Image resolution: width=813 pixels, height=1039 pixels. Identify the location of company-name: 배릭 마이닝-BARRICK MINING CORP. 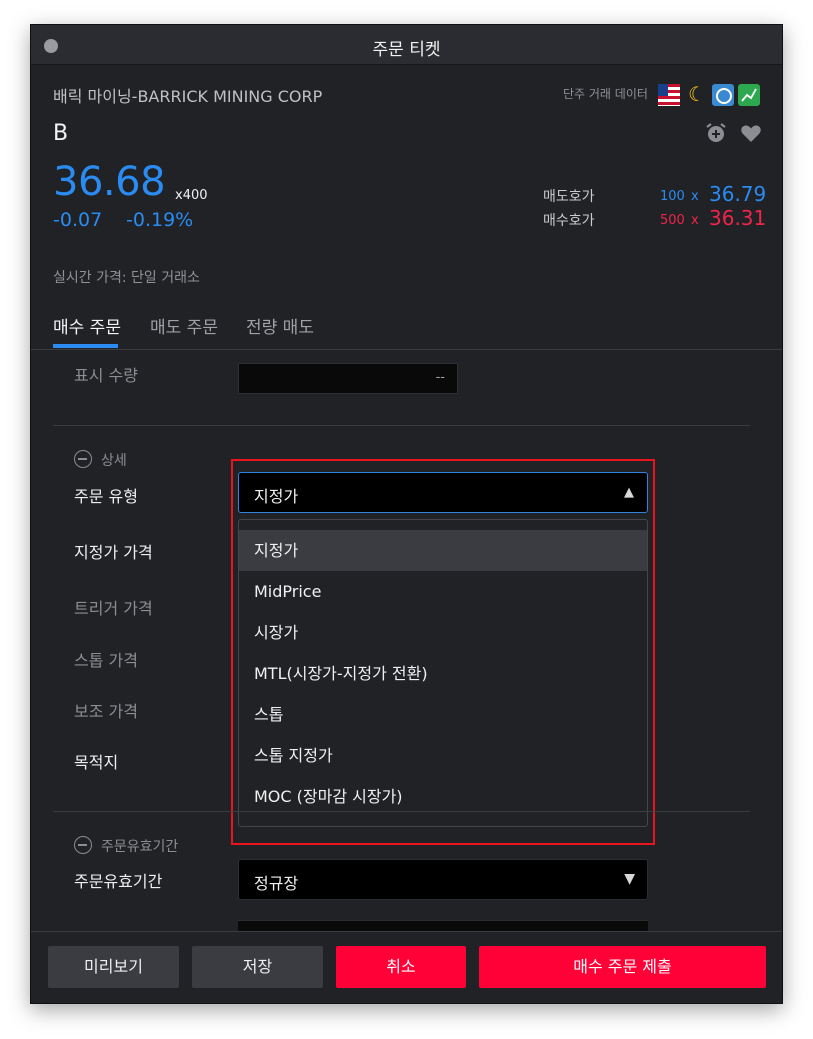
(188, 96).